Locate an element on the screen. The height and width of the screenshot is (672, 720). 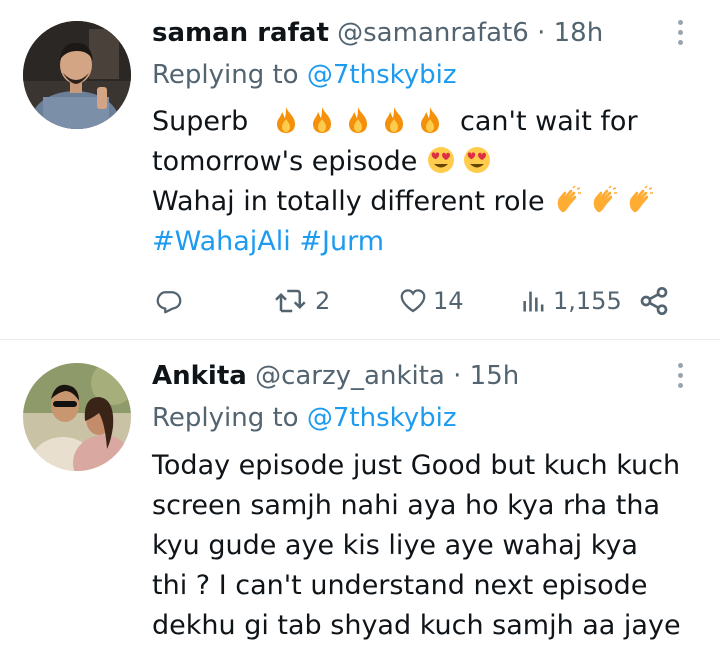
share-icon is located at coordinates (654, 301).